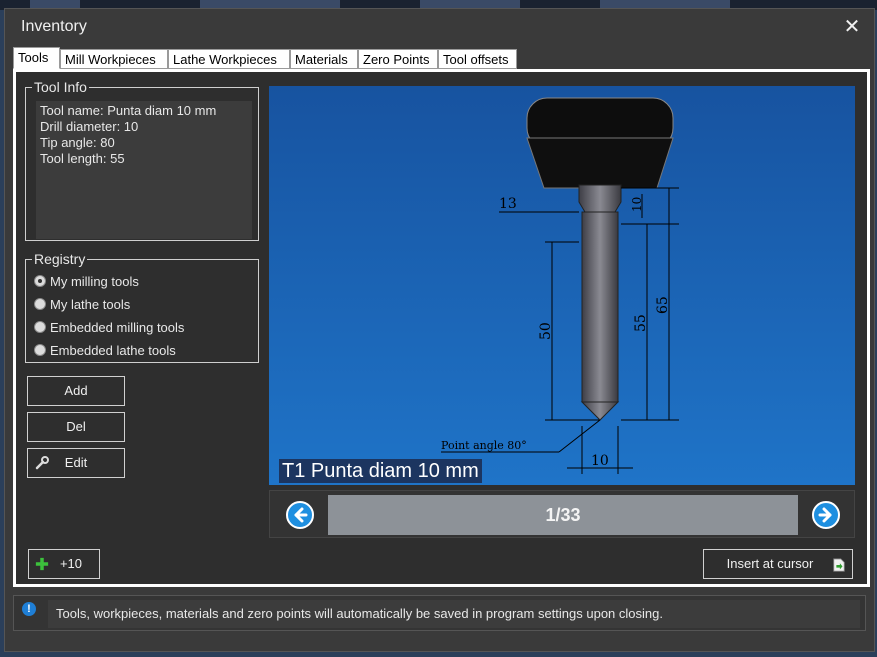  Describe the element at coordinates (114, 59) in the screenshot. I see `tab-mill-workpieces: Mill Workpieces` at that location.